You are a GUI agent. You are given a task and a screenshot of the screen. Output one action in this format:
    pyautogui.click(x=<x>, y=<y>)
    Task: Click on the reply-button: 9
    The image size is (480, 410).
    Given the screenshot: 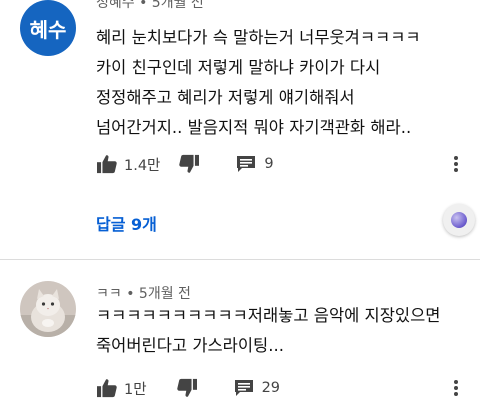 What is the action you would take?
    pyautogui.click(x=255, y=164)
    